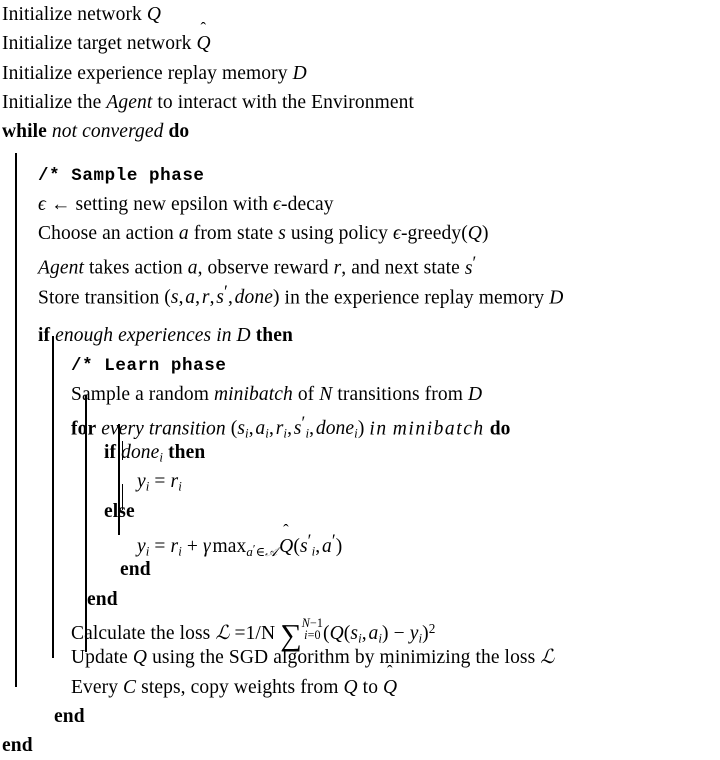 This screenshot has width=720, height=760. I want to click on text-in: in, so click(378, 429).